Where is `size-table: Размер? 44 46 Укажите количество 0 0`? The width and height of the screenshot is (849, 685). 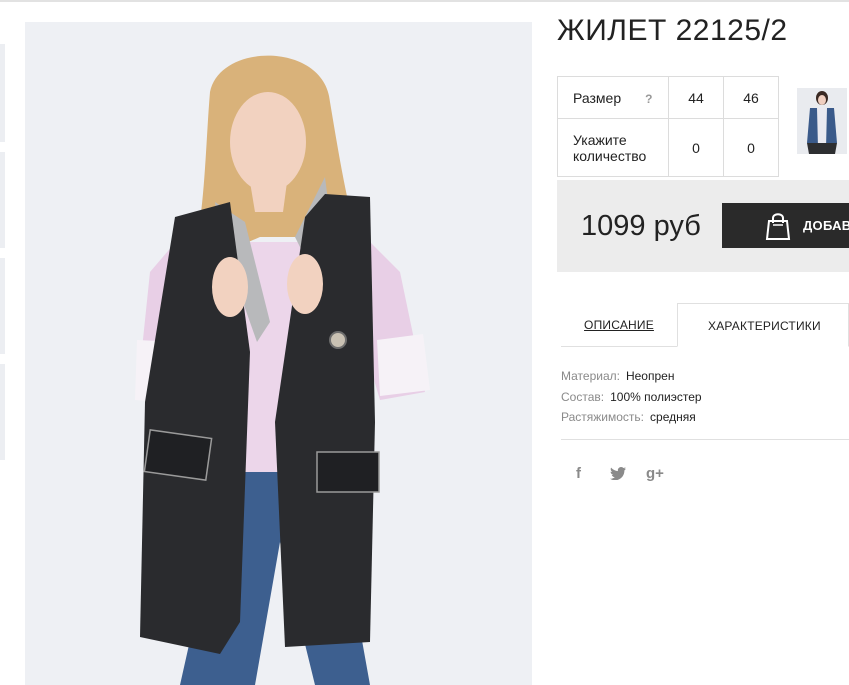
size-table: Размер? 44 46 Укажите количество 0 0 is located at coordinates (668, 126).